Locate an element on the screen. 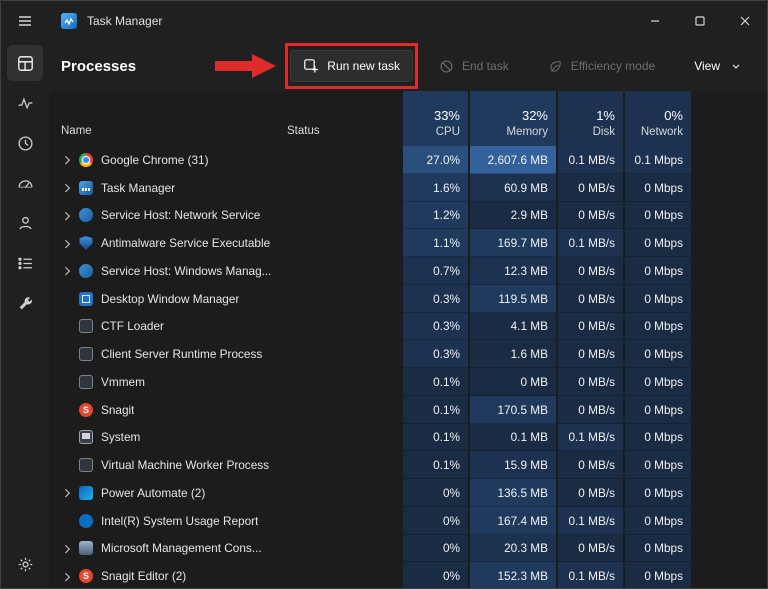 Image resolution: width=768 pixels, height=589 pixels. efficiency-mode-button: Efficiency mode is located at coordinates (602, 66).